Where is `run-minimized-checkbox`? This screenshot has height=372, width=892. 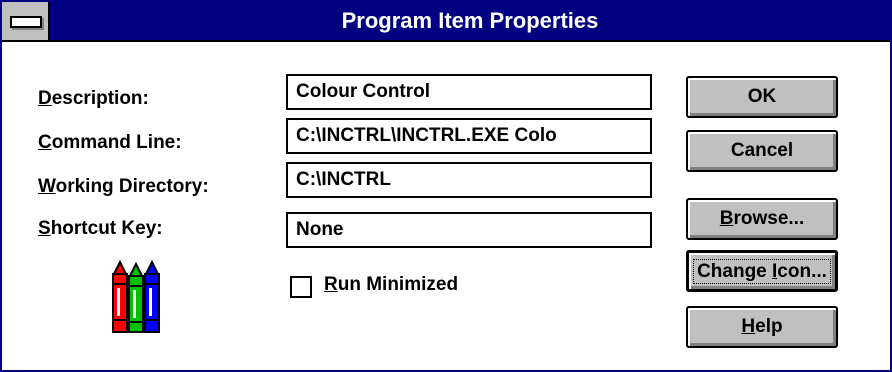 run-minimized-checkbox is located at coordinates (301, 287).